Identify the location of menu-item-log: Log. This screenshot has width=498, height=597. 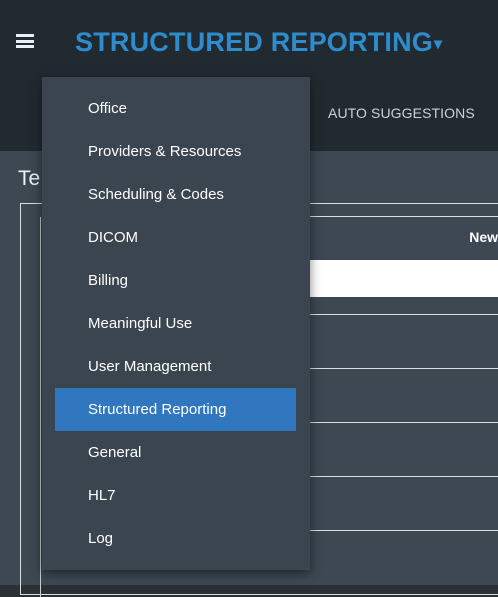
(175, 538).